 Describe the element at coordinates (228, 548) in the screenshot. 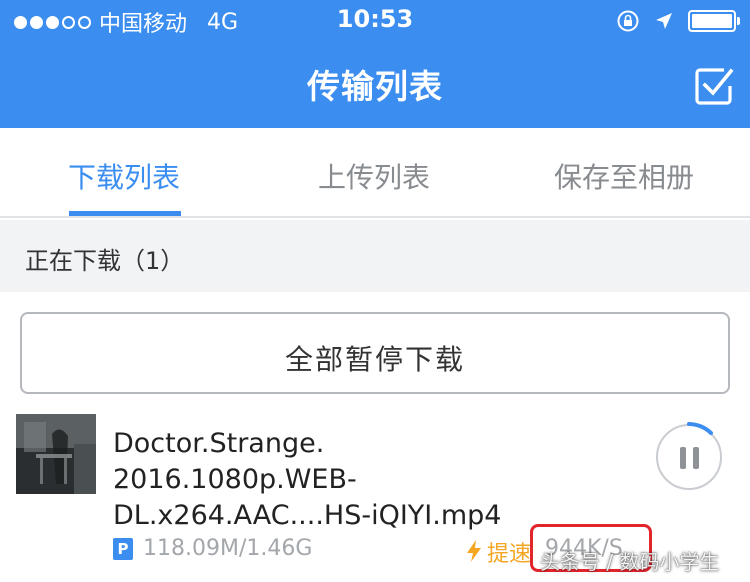

I see `download-size: 118.09M/1.46G` at that location.